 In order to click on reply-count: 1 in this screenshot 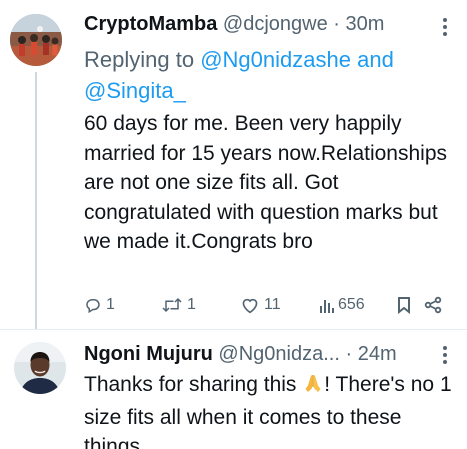, I will do `click(110, 304)`.